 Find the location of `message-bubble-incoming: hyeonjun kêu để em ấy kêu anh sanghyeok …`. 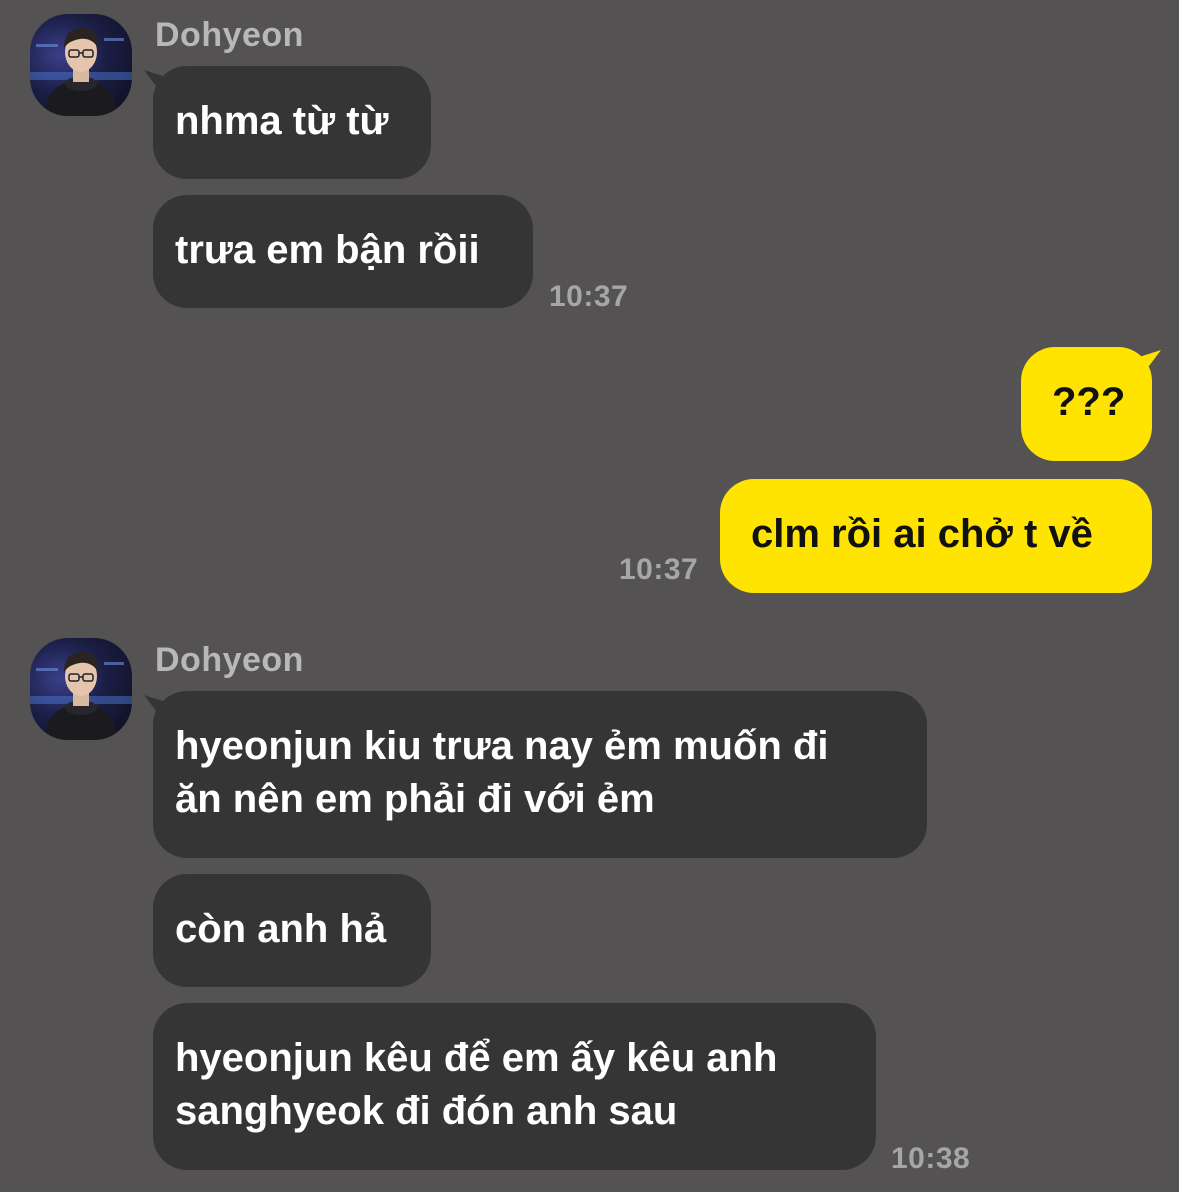

message-bubble-incoming: hyeonjun kêu để em ấy kêu anh sanghyeok … is located at coordinates (514, 1086).